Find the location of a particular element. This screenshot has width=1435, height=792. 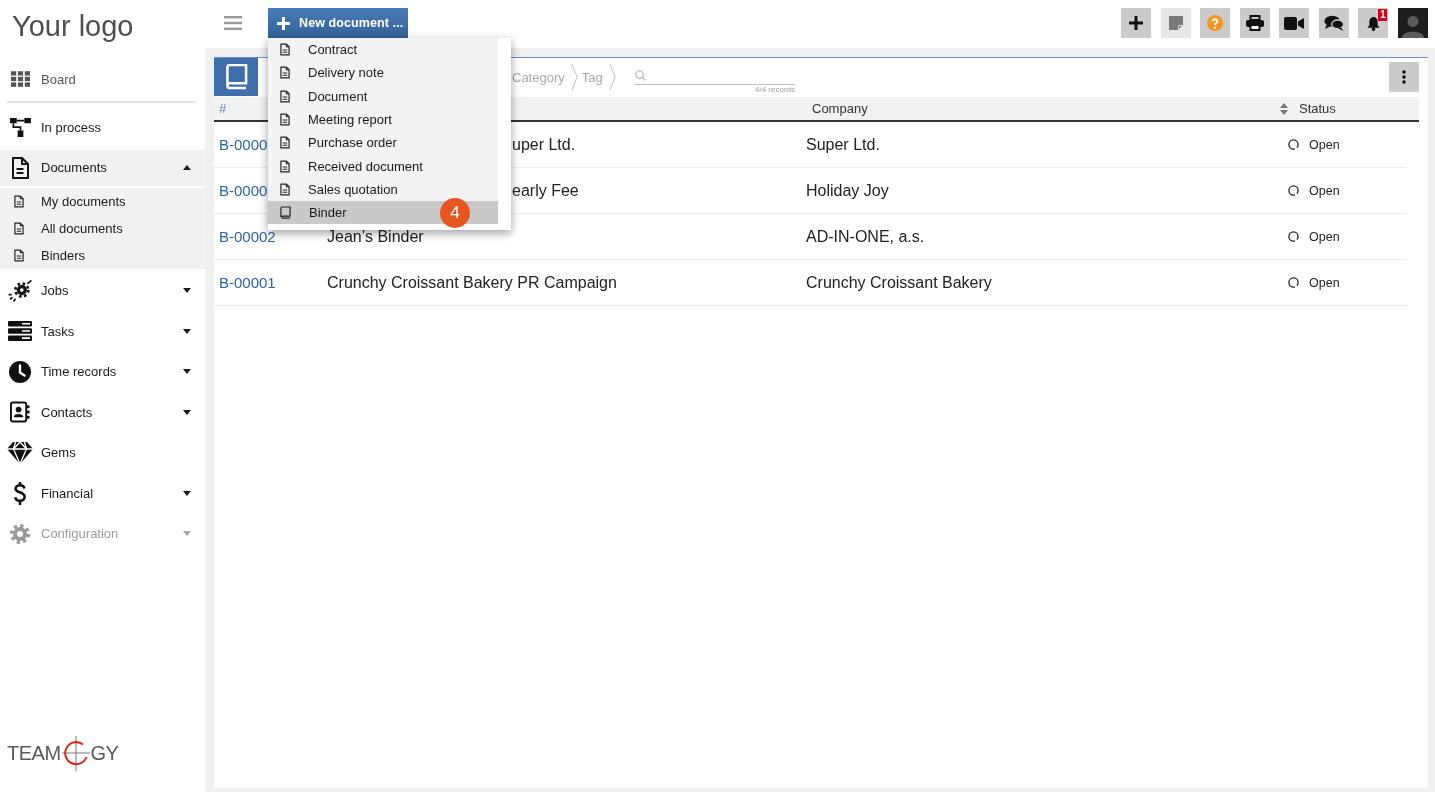

column-header: Company is located at coordinates (840, 108).